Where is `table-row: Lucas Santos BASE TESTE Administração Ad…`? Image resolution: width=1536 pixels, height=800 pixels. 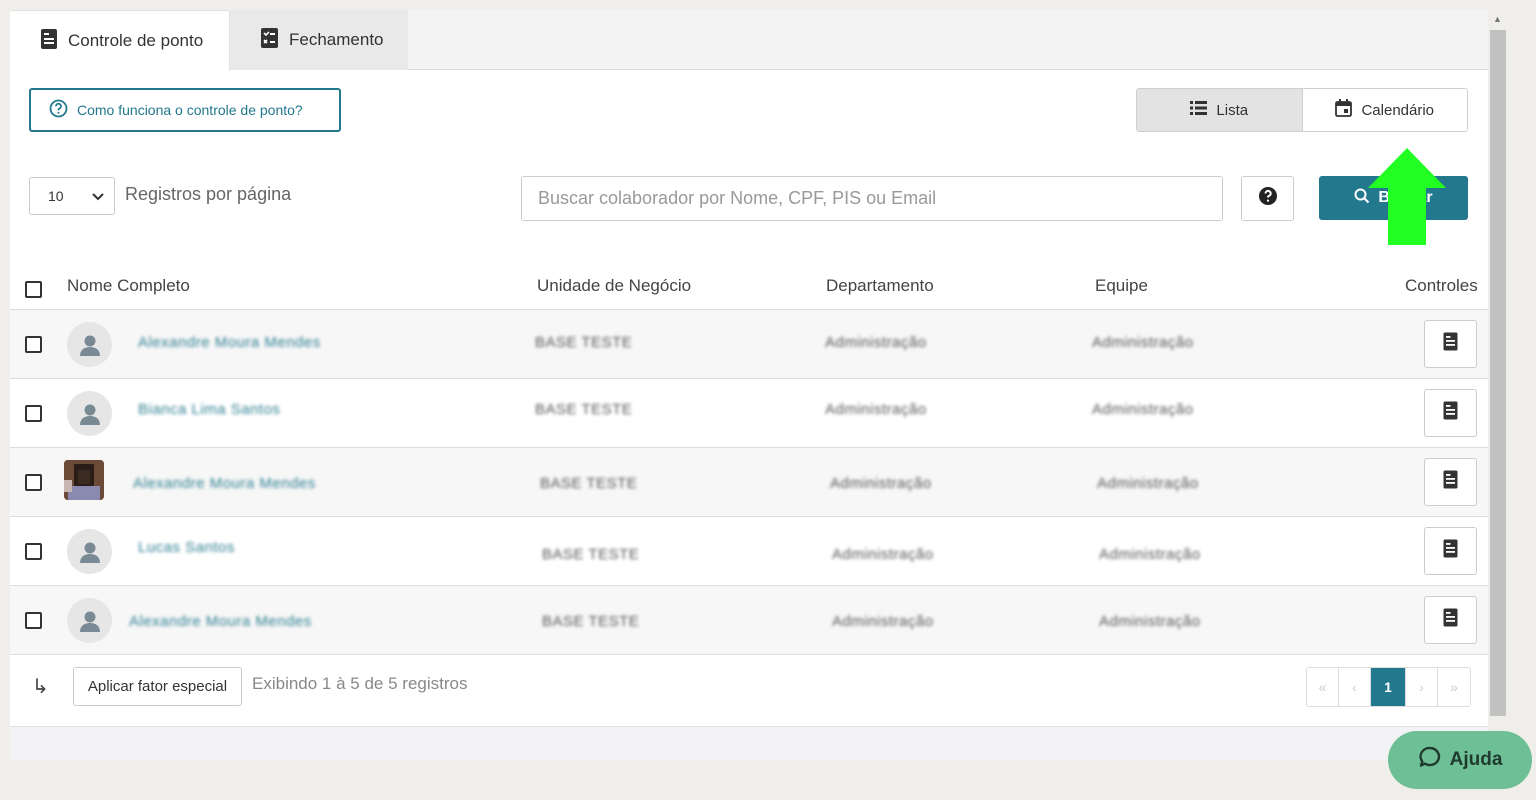
table-row: Lucas Santos BASE TESTE Administração Ad… is located at coordinates (749, 551).